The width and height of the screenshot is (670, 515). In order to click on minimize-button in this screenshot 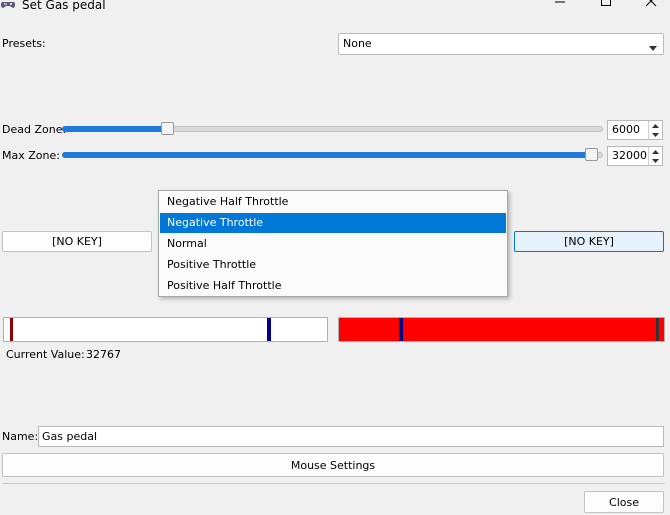, I will do `click(560, 6)`.